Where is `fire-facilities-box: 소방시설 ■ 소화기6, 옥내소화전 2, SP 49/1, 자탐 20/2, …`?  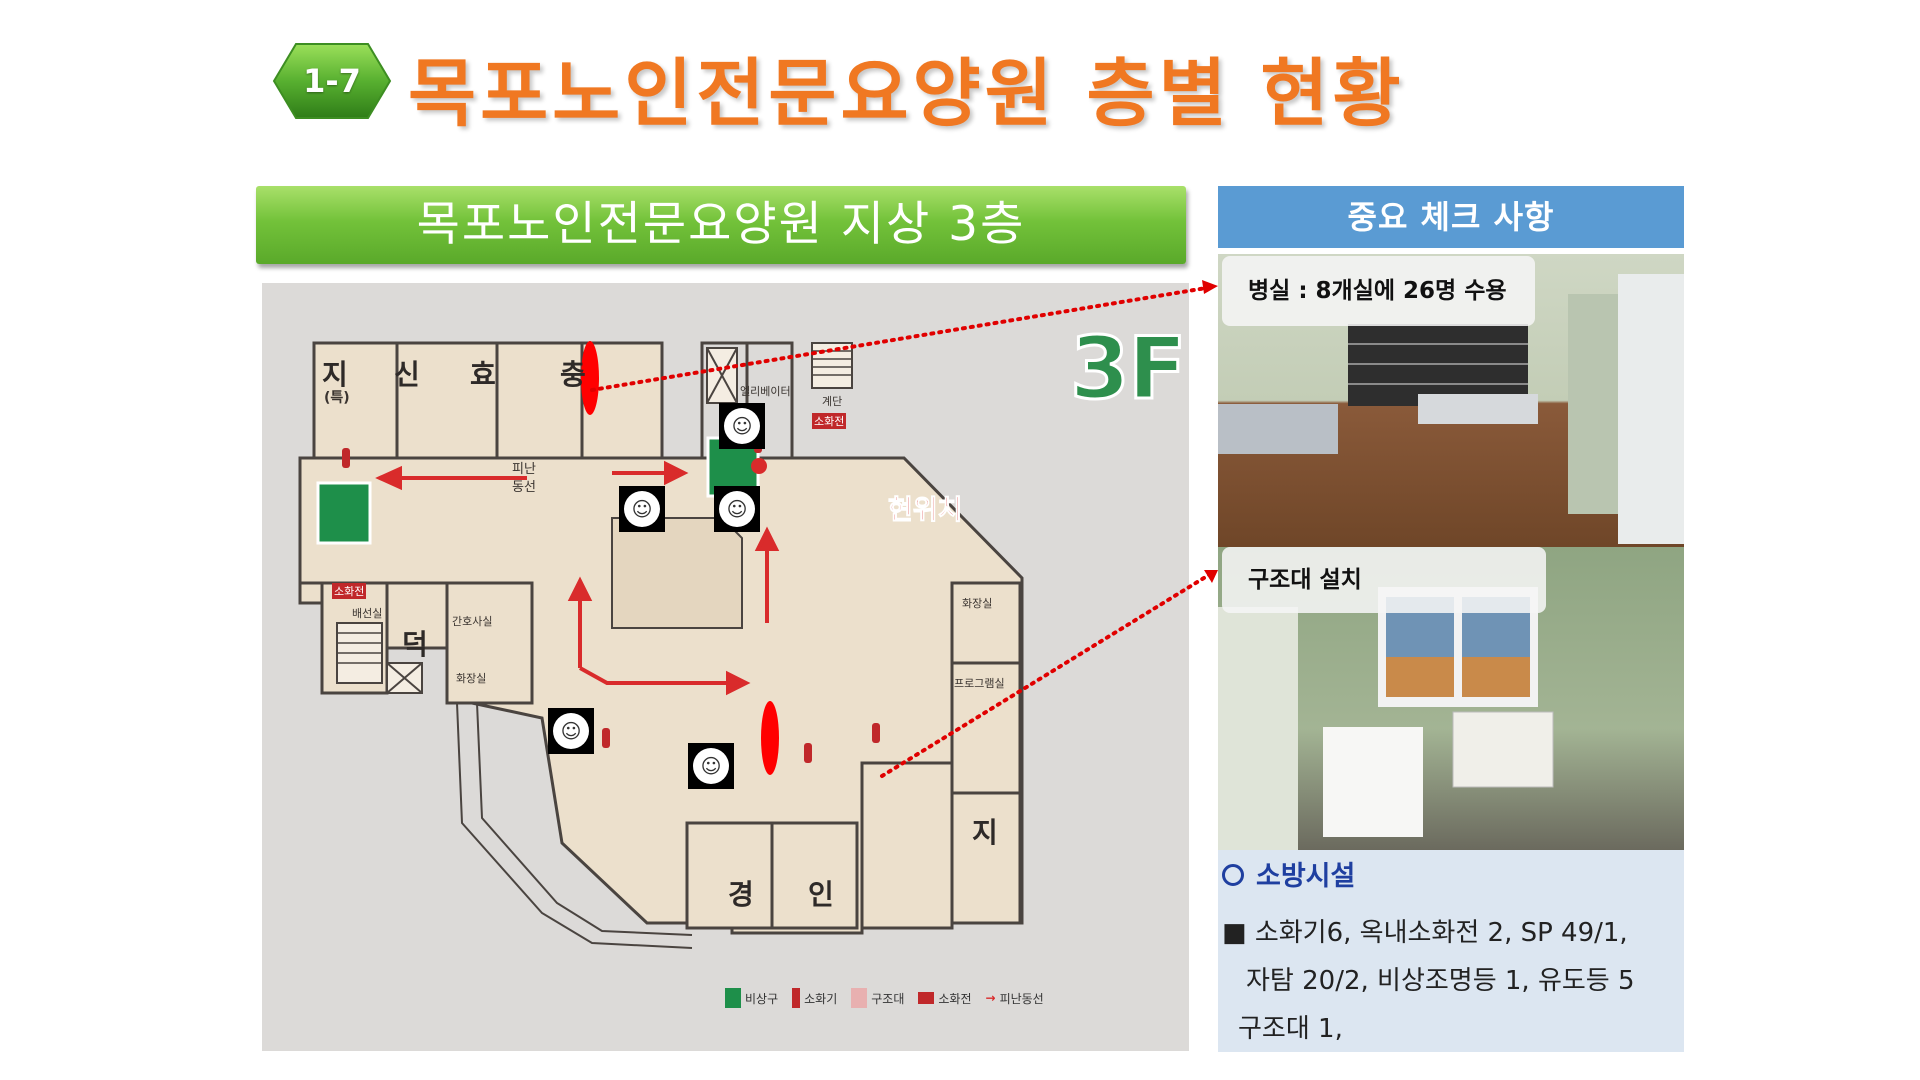 fire-facilities-box: 소방시설 ■ 소화기6, 옥내소화전 2, SP 49/1, 자탐 20/2, … is located at coordinates (1451, 951).